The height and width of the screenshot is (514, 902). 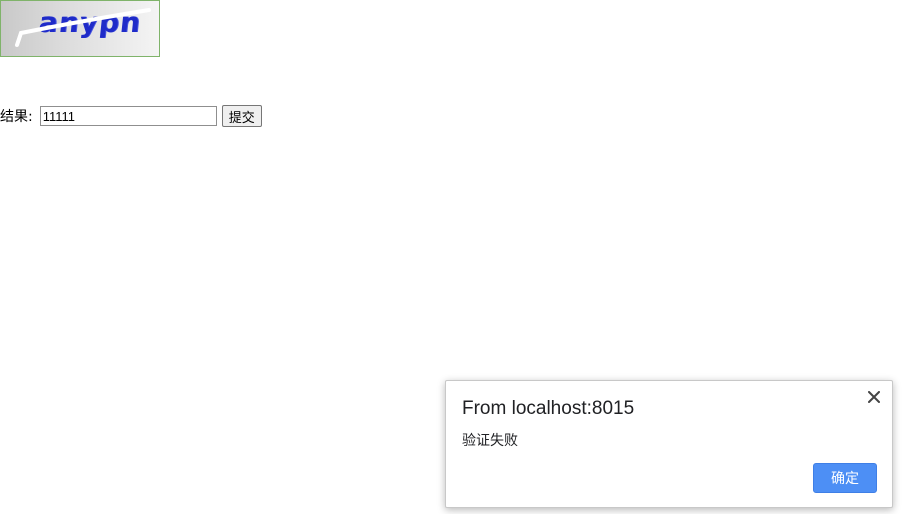 What do you see at coordinates (669, 444) in the screenshot?
I see `alert-dialog: From localhost:8015 验证失败 确定` at bounding box center [669, 444].